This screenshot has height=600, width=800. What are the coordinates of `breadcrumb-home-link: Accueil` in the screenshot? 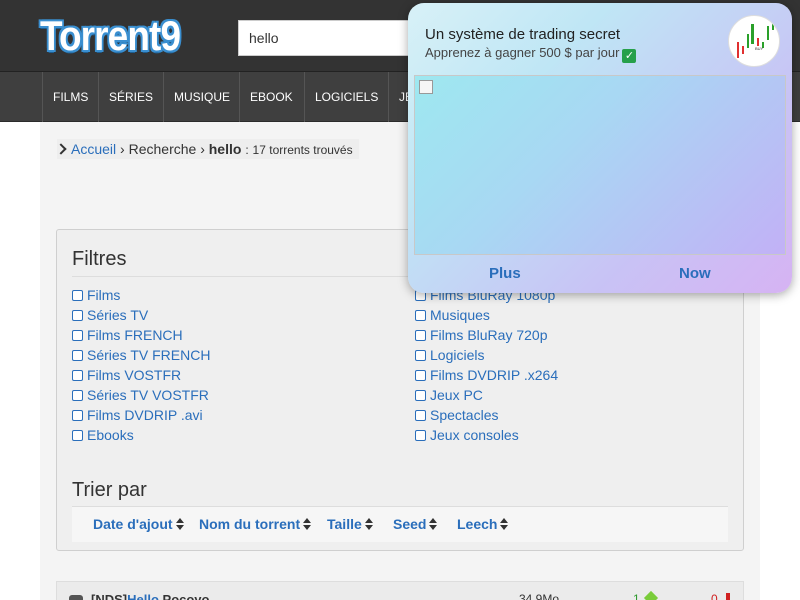 It's located at (93, 149).